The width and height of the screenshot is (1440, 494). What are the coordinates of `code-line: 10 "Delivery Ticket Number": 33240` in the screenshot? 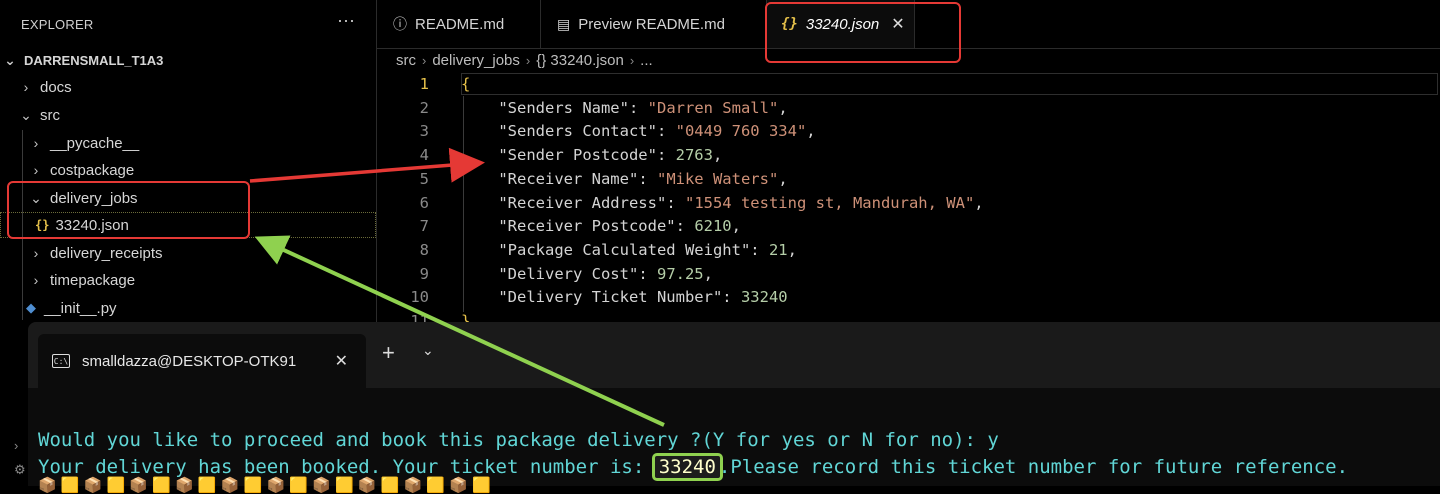 It's located at (908, 297).